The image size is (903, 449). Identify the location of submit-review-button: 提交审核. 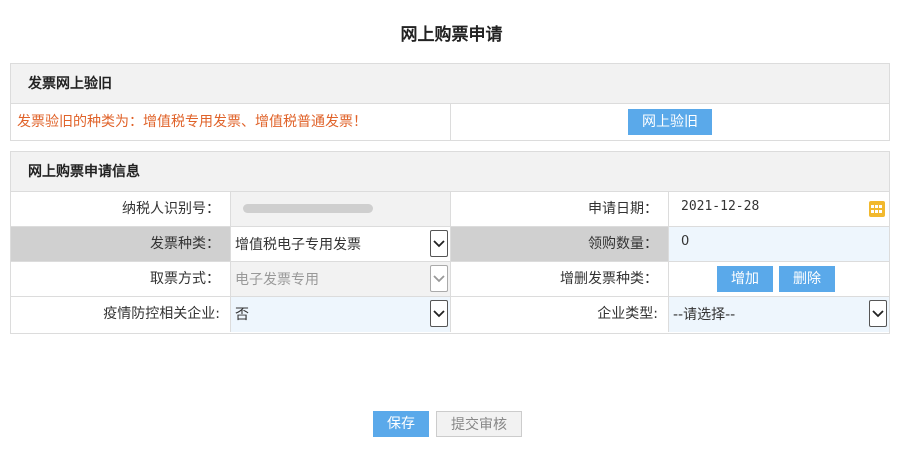
(479, 424).